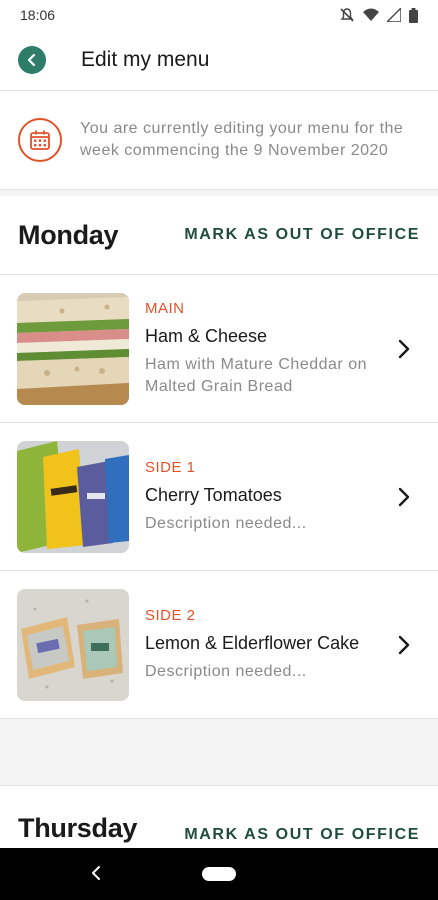 The height and width of the screenshot is (900, 438). I want to click on battery-icon, so click(413, 15).